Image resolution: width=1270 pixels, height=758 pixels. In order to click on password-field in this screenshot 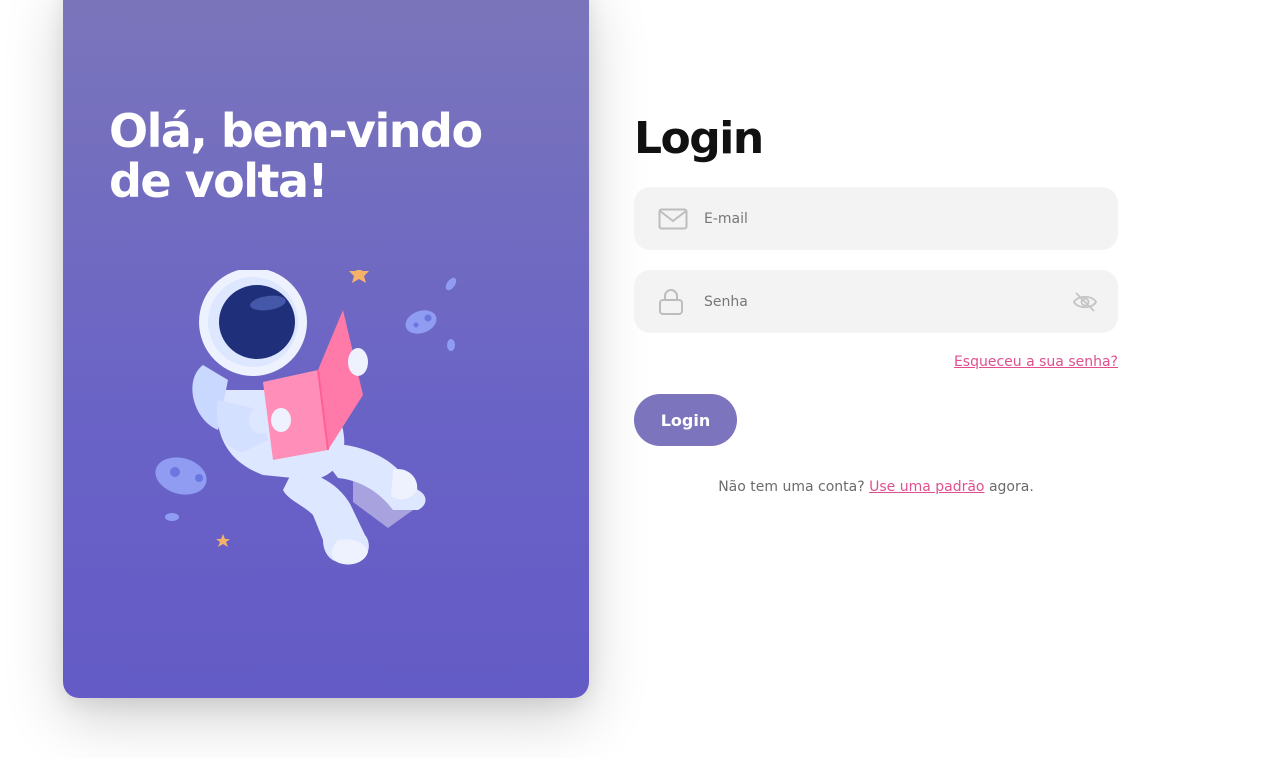, I will do `click(876, 301)`.